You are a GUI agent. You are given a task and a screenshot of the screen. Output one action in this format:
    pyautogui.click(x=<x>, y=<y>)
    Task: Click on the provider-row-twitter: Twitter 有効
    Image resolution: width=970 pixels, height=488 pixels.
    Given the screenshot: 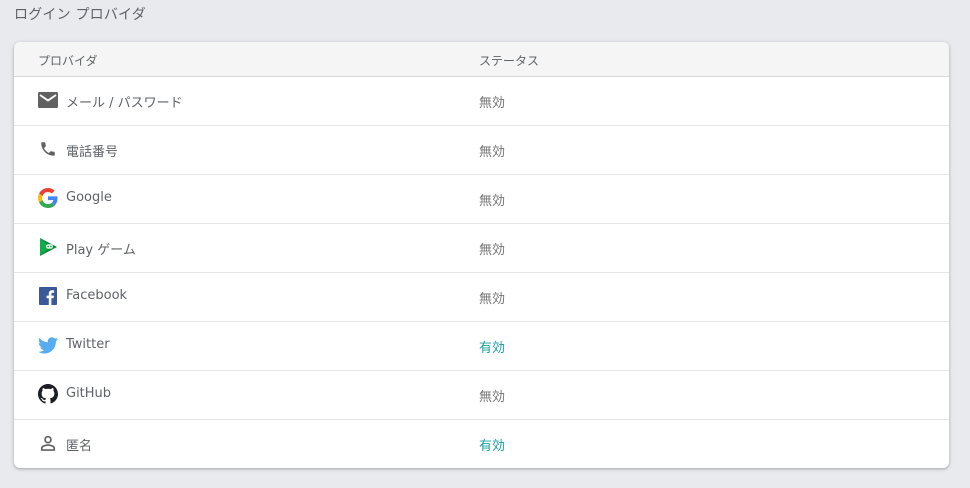 What is the action you would take?
    pyautogui.click(x=481, y=346)
    